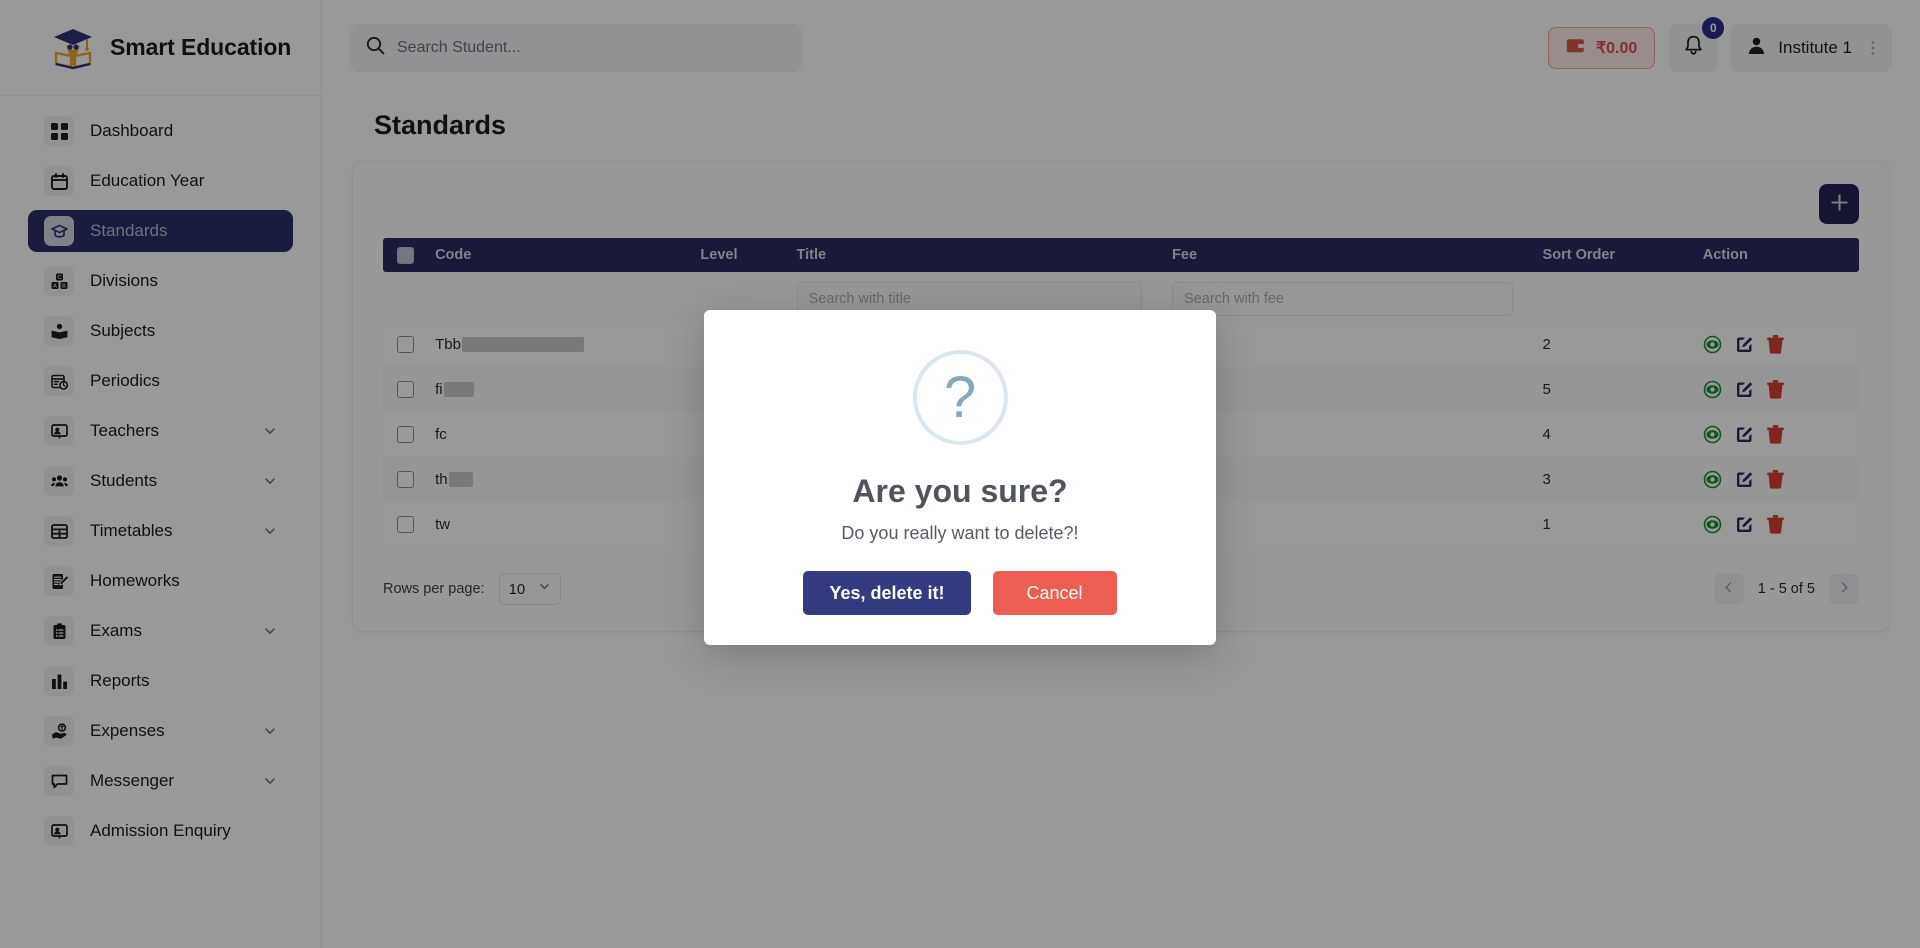 The height and width of the screenshot is (948, 1920). Describe the element at coordinates (59, 681) in the screenshot. I see `bar-chart-icon` at that location.